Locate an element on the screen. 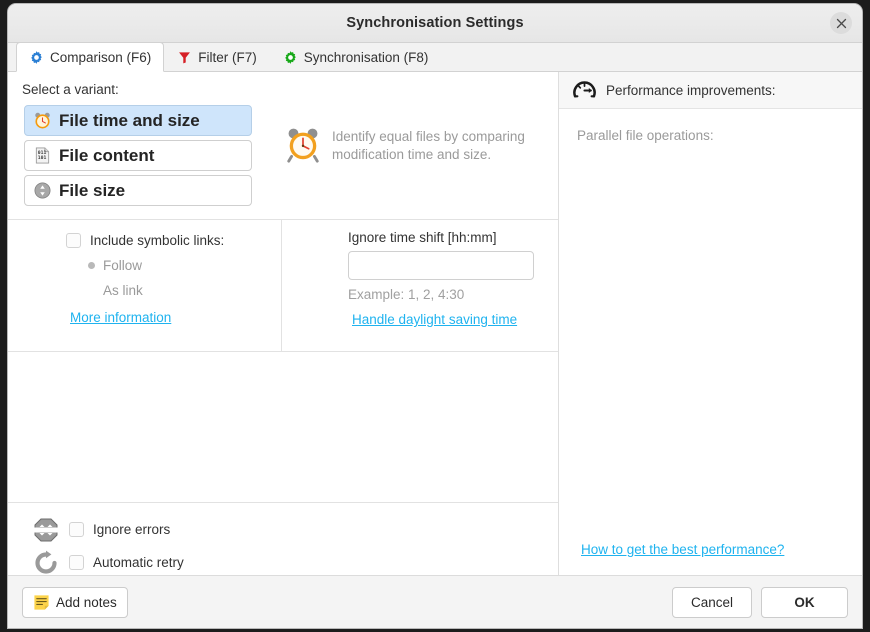  dialog-footer: Add notes Cancel OK is located at coordinates (435, 601).